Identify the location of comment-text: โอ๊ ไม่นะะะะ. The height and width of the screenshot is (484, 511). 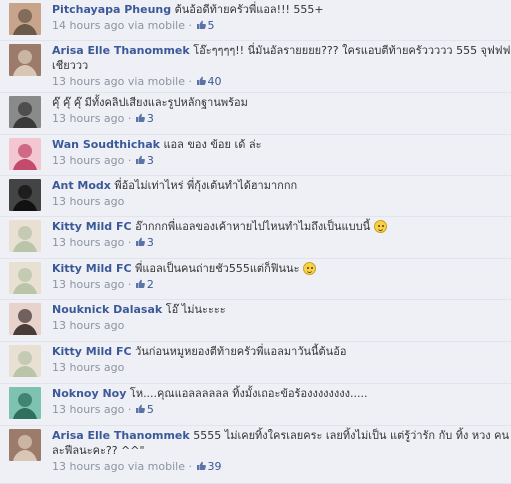
(195, 309).